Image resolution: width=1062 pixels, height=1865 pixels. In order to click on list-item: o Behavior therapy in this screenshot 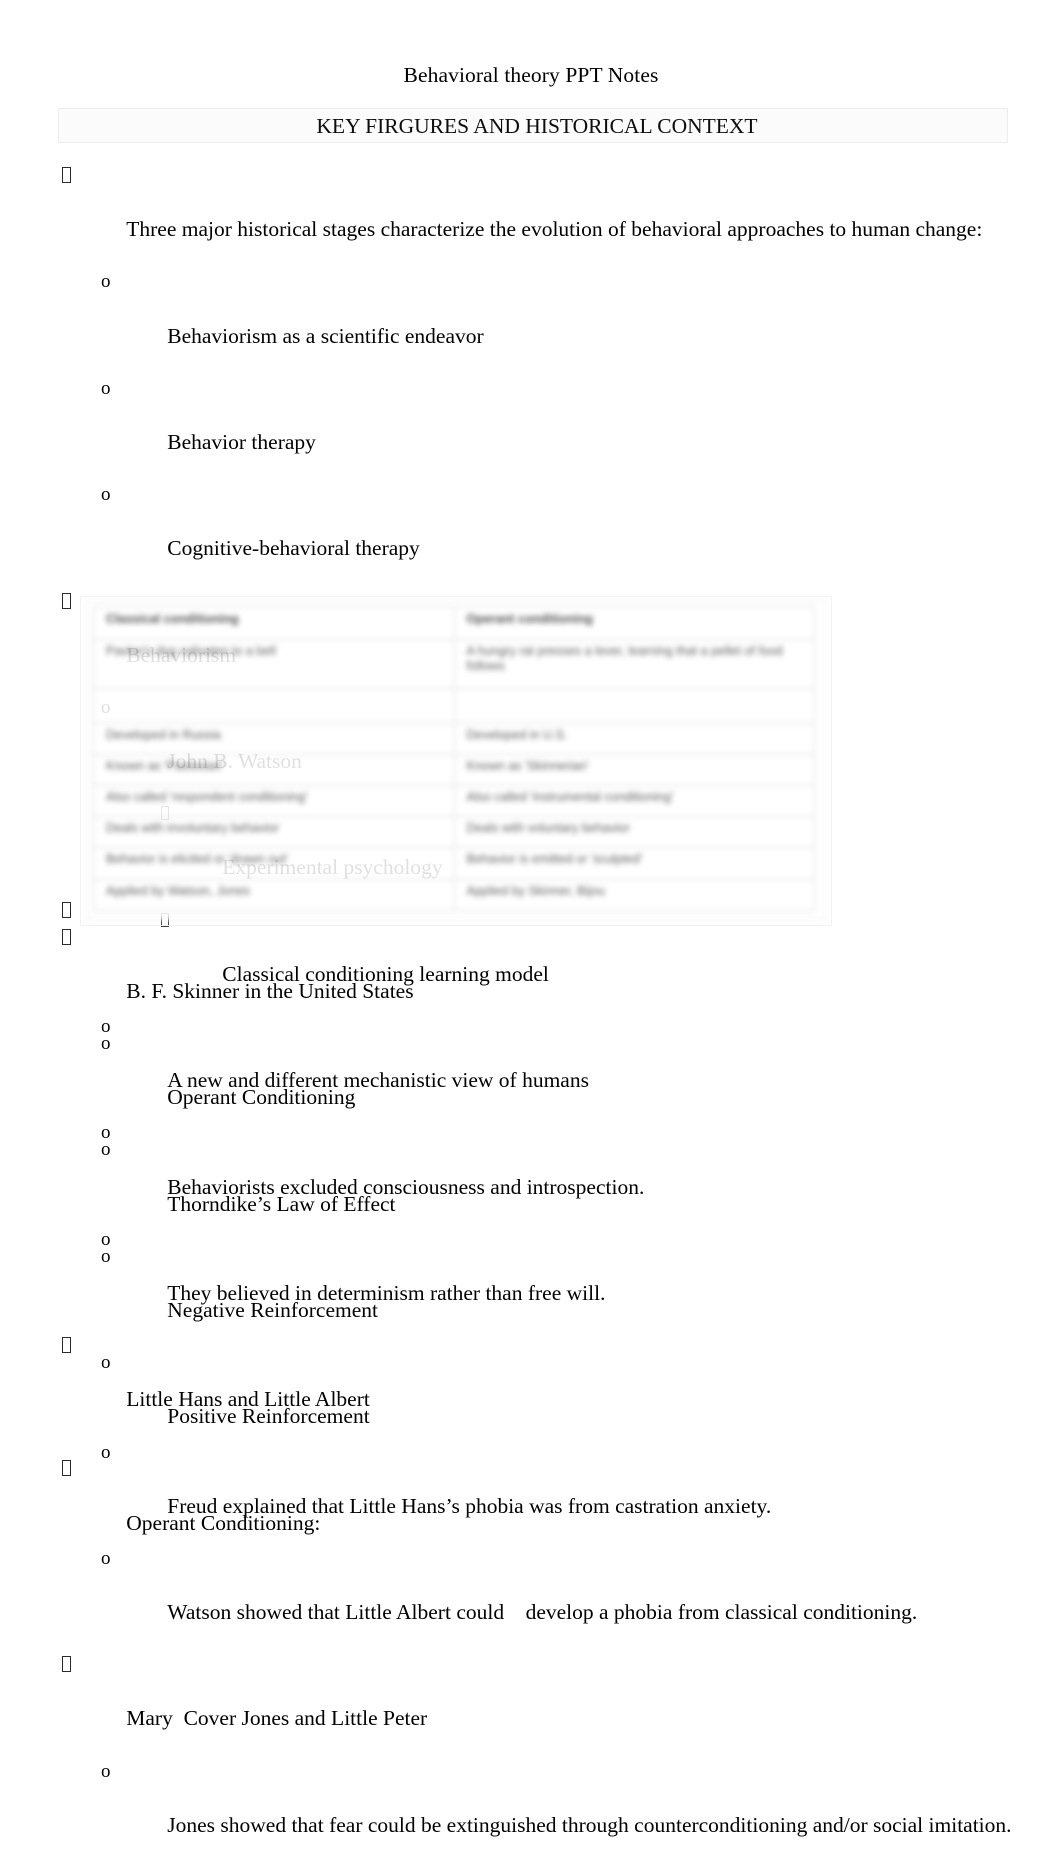, I will do `click(531, 429)`.